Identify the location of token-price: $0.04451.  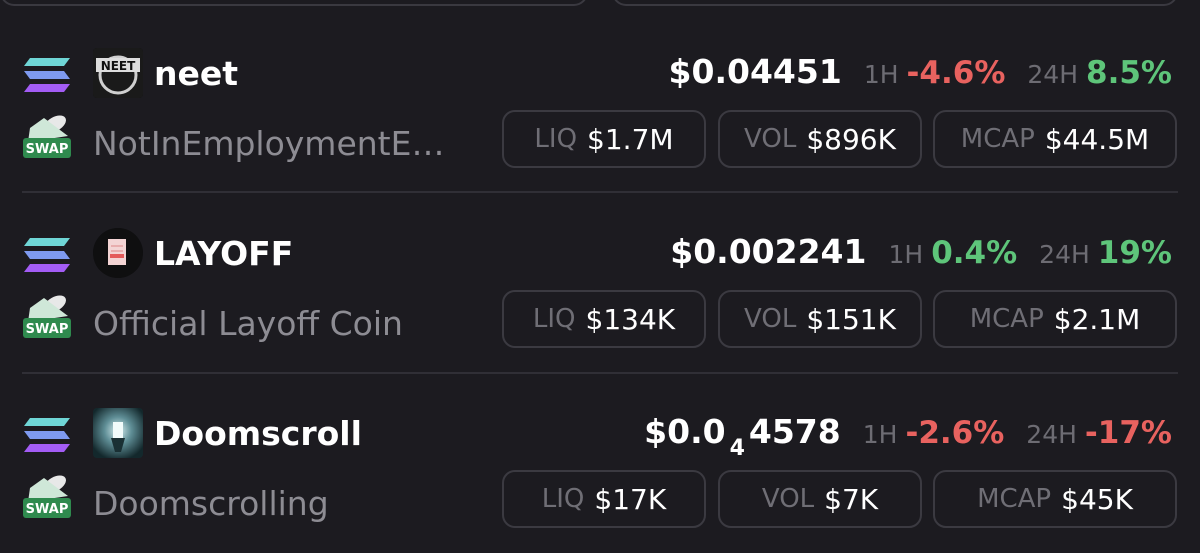
(755, 71).